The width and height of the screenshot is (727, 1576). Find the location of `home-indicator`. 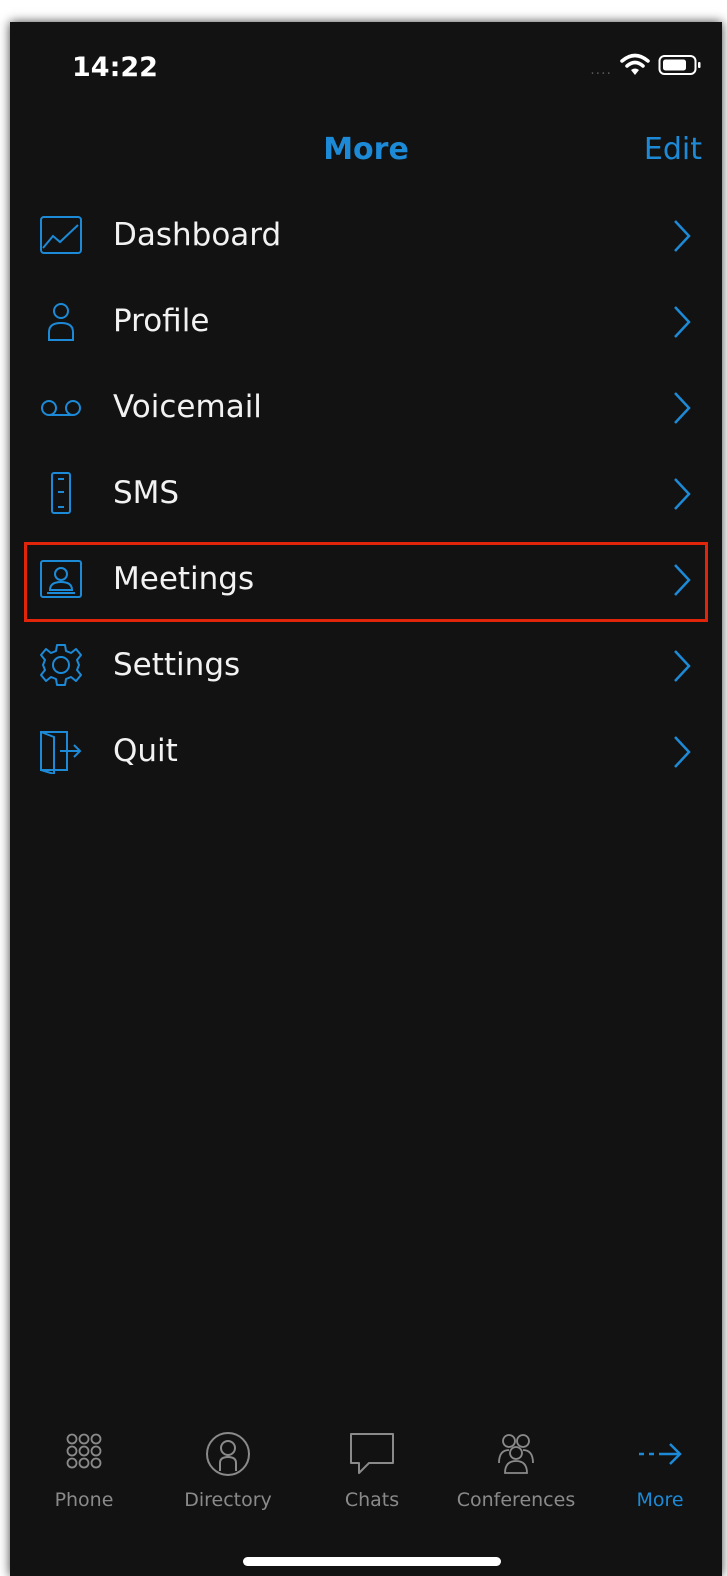

home-indicator is located at coordinates (372, 1561).